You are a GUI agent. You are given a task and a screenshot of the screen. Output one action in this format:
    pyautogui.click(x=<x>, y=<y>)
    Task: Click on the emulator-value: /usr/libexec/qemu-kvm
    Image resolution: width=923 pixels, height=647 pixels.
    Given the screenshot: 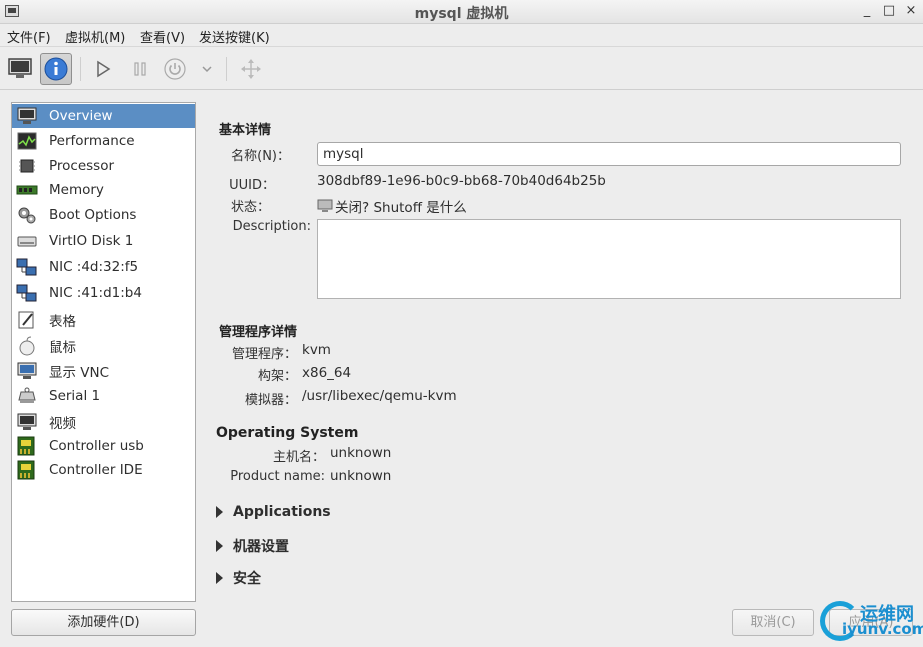 What is the action you would take?
    pyautogui.click(x=379, y=396)
    